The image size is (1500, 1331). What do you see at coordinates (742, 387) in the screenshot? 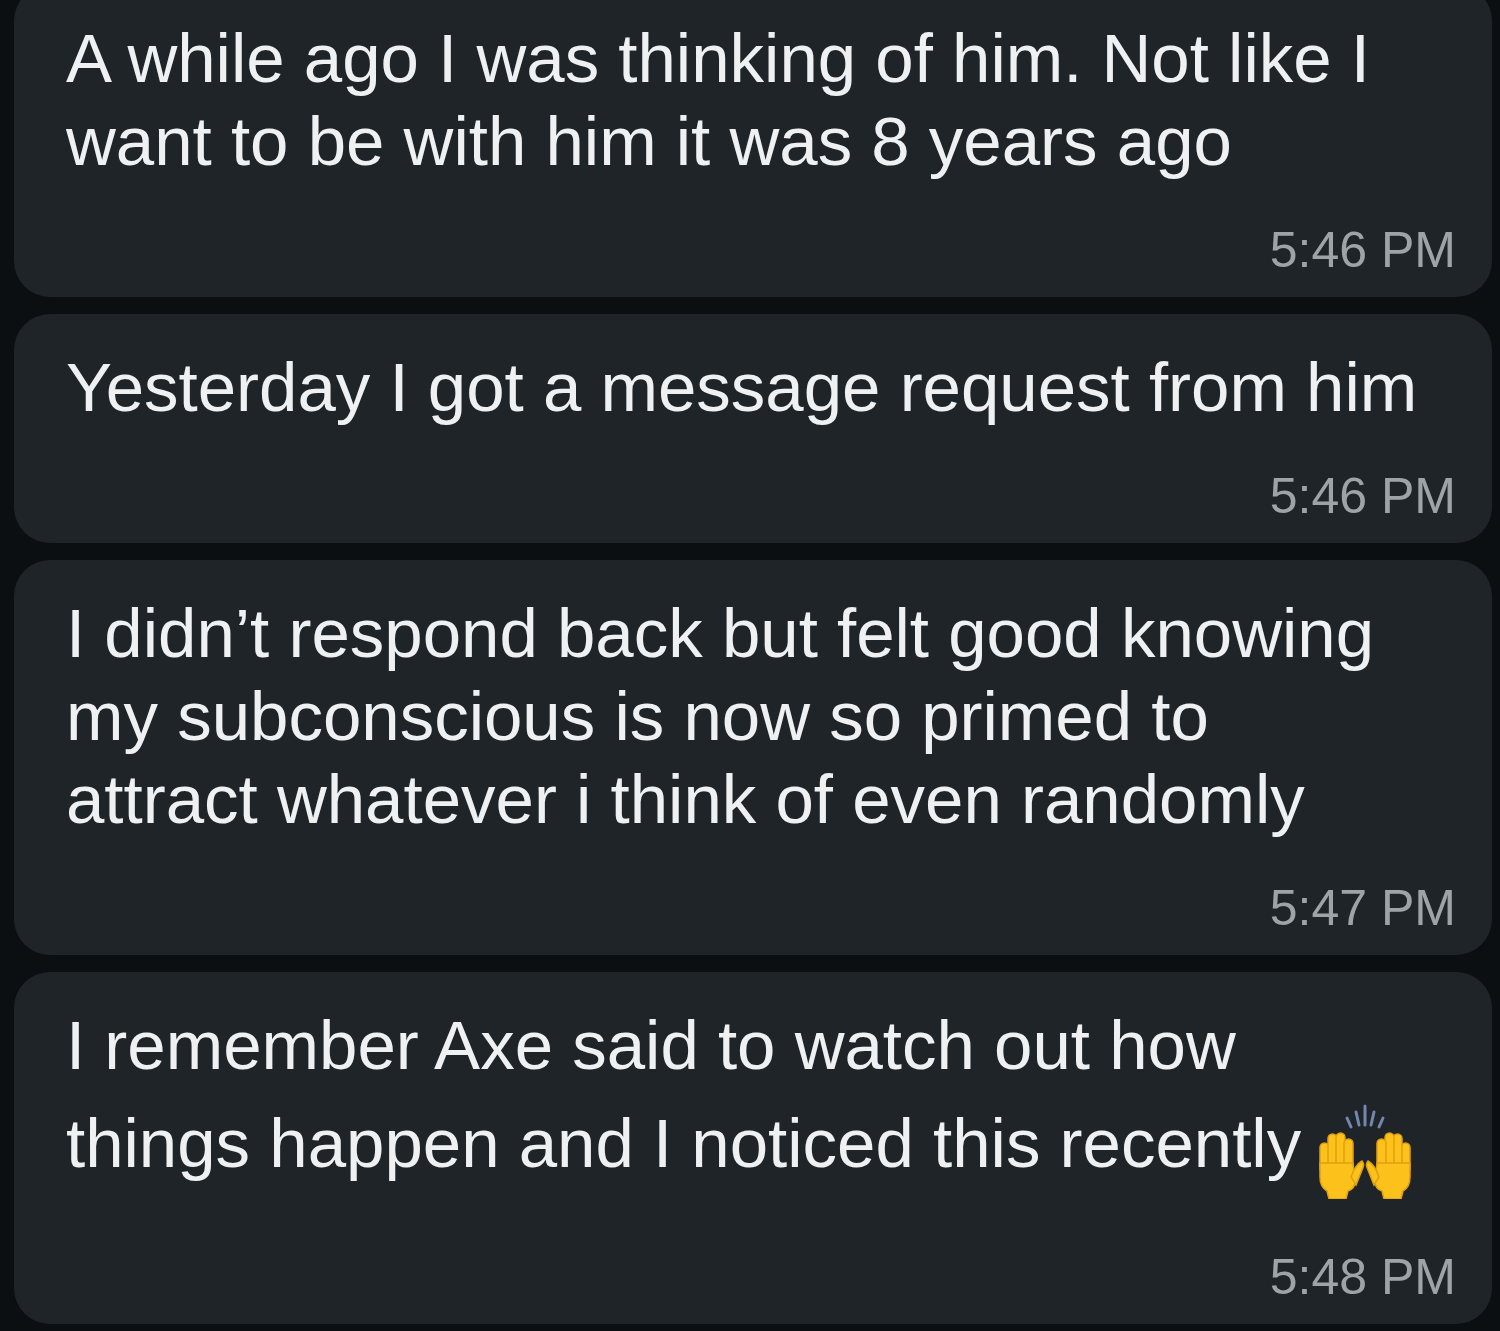
I see `message-text: Yesterday I got a message request from him` at bounding box center [742, 387].